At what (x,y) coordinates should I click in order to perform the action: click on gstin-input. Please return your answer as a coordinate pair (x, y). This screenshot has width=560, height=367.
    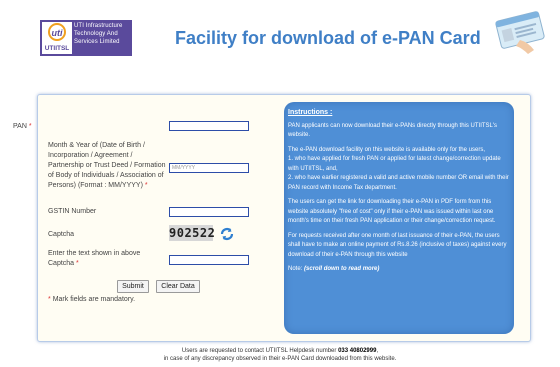
    Looking at the image, I should click on (209, 212).